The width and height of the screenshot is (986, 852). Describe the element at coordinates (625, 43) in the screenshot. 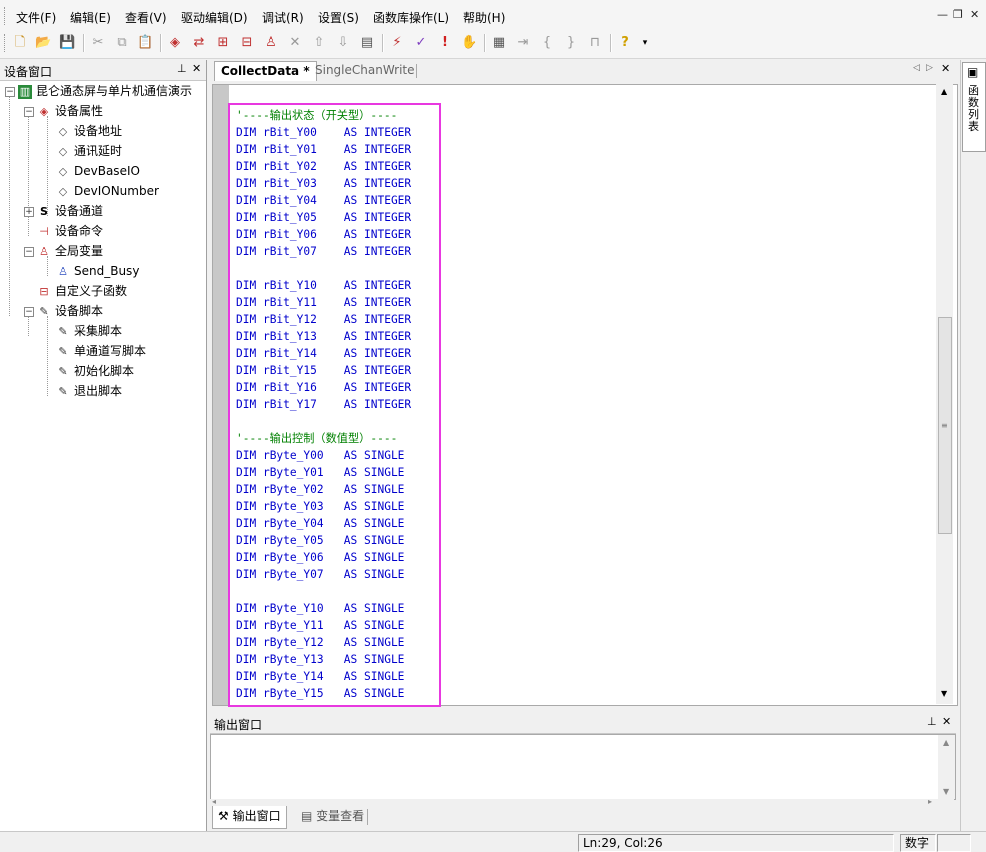

I see `help-icon: ?` at that location.